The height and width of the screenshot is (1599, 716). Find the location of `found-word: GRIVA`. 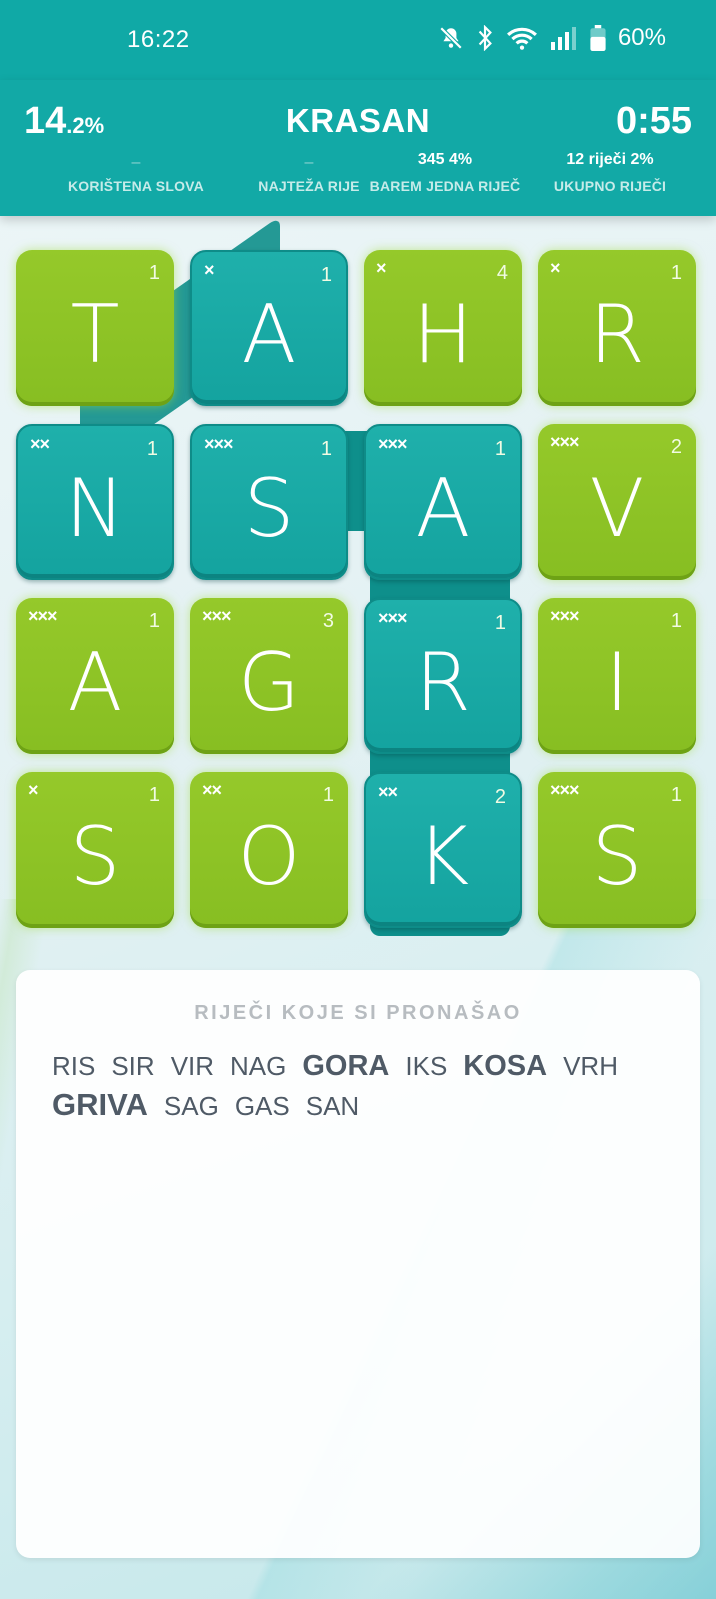

found-word: GRIVA is located at coordinates (100, 1104).